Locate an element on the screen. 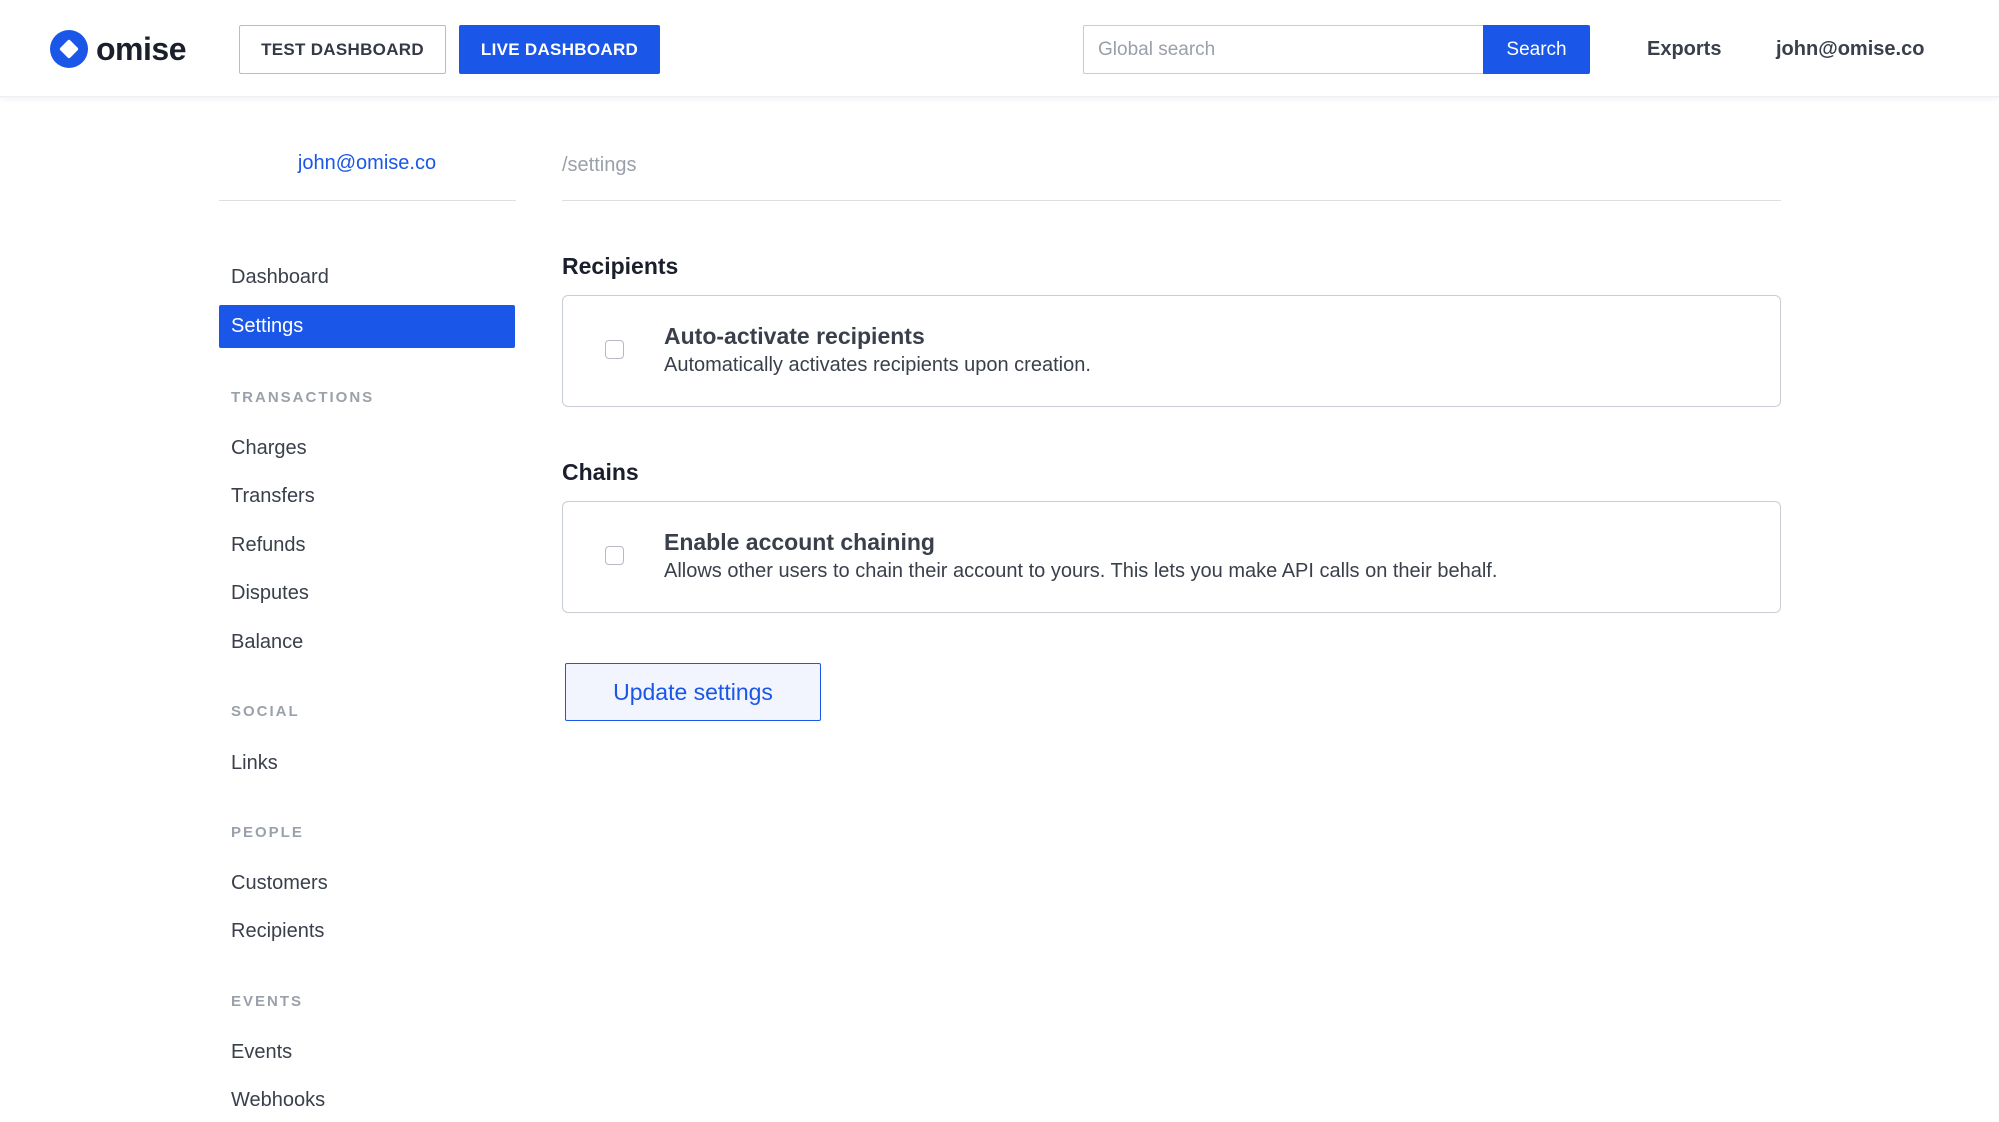 This screenshot has height=1122, width=1999. test-dashboard-button: TEST DASHBOARD is located at coordinates (342, 49).